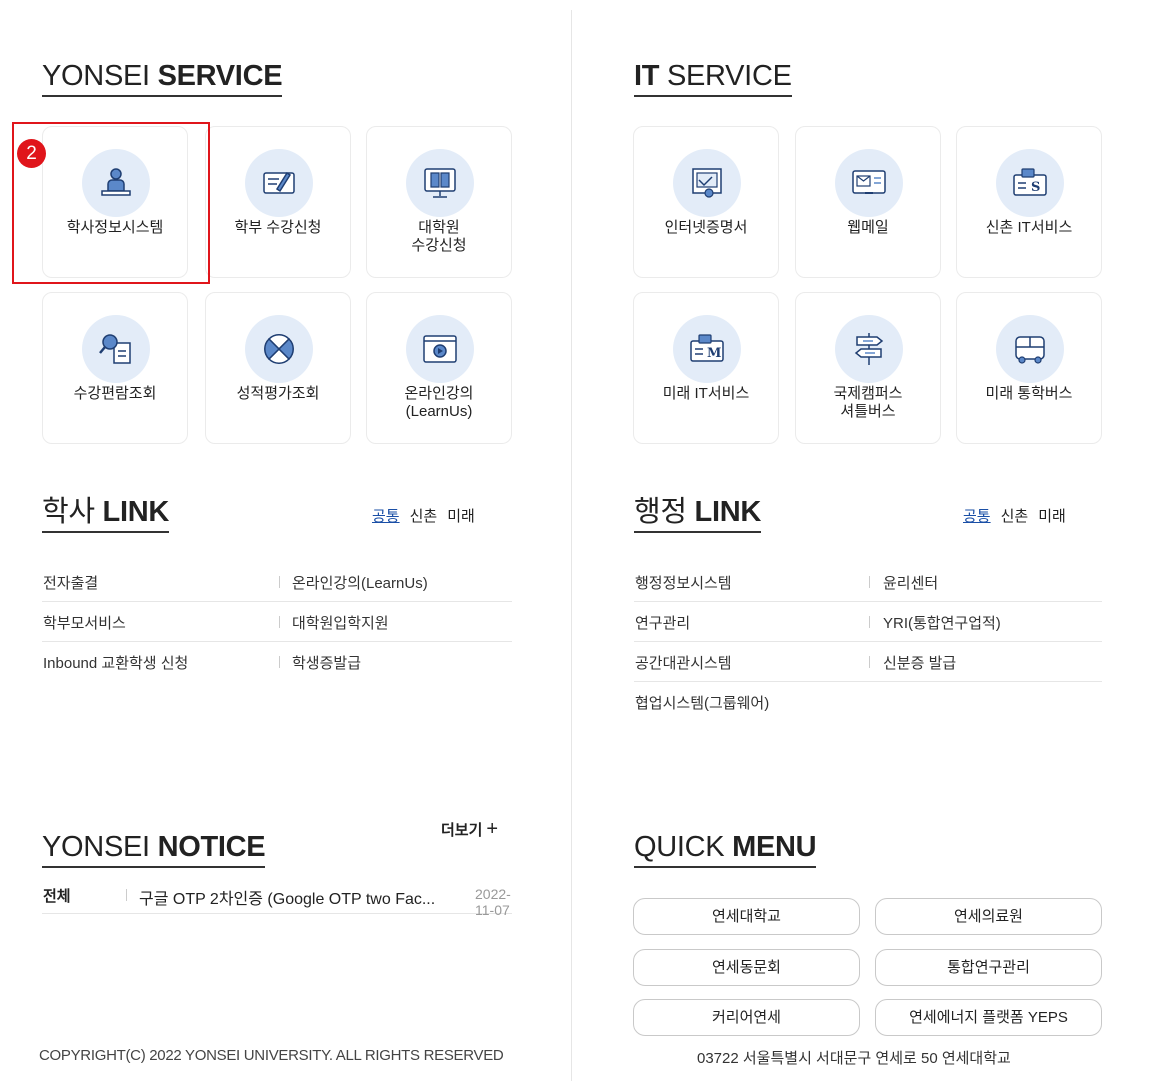 The height and width of the screenshot is (1081, 1153). Describe the element at coordinates (706, 393) in the screenshot. I see `card-label: 미래 IT서비스` at that location.